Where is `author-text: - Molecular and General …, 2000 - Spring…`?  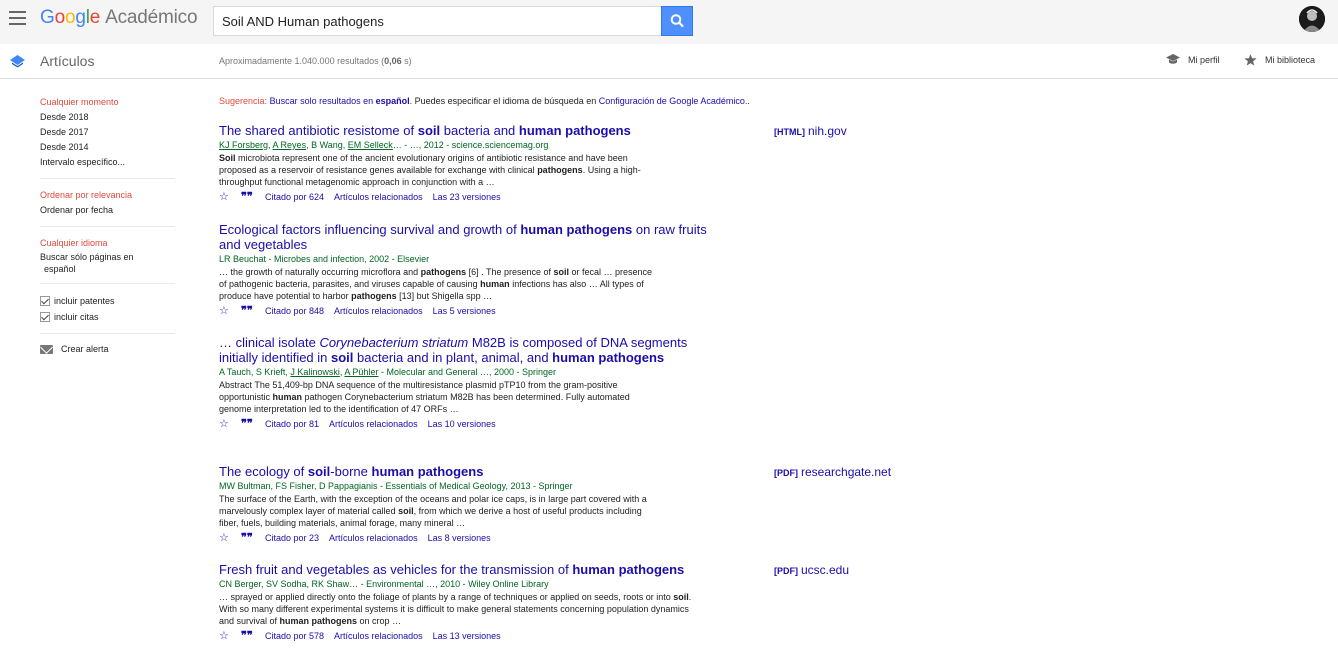
author-text: - Molecular and General …, 2000 - Spring… is located at coordinates (467, 372).